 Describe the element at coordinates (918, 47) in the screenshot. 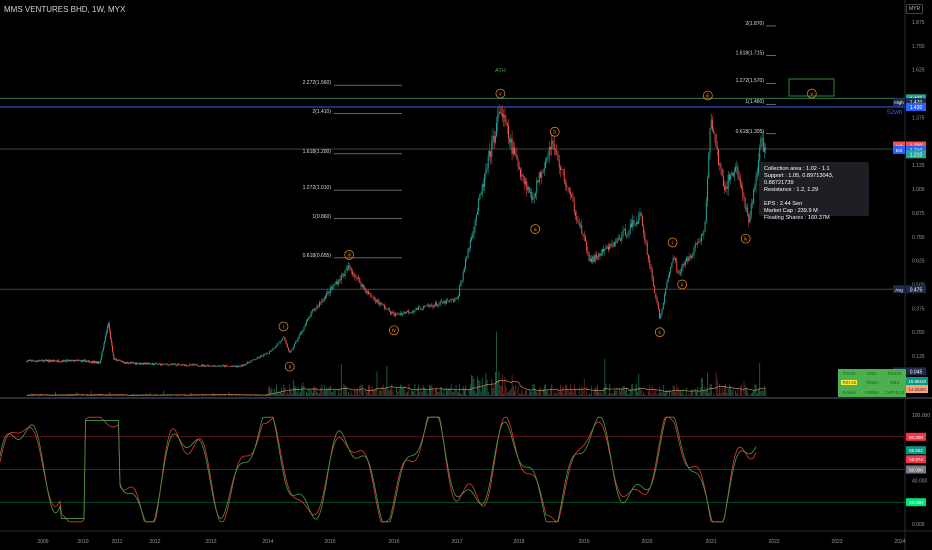

I see `y-tick-label: 1.750` at that location.